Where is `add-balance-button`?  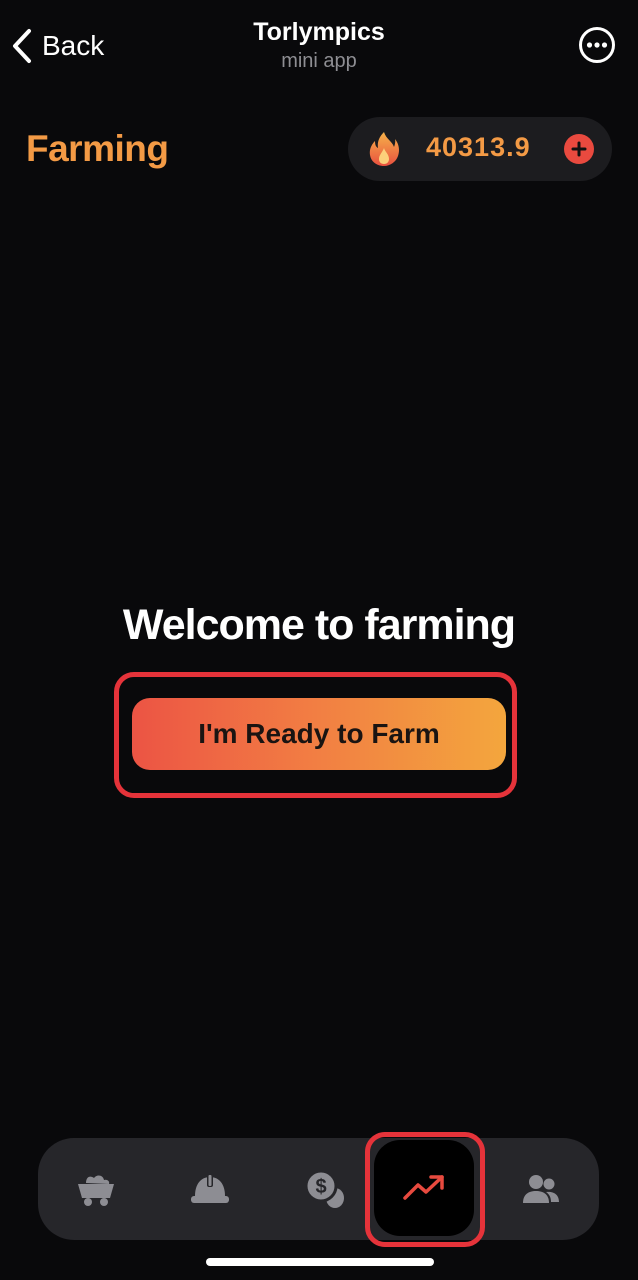
add-balance-button is located at coordinates (579, 149).